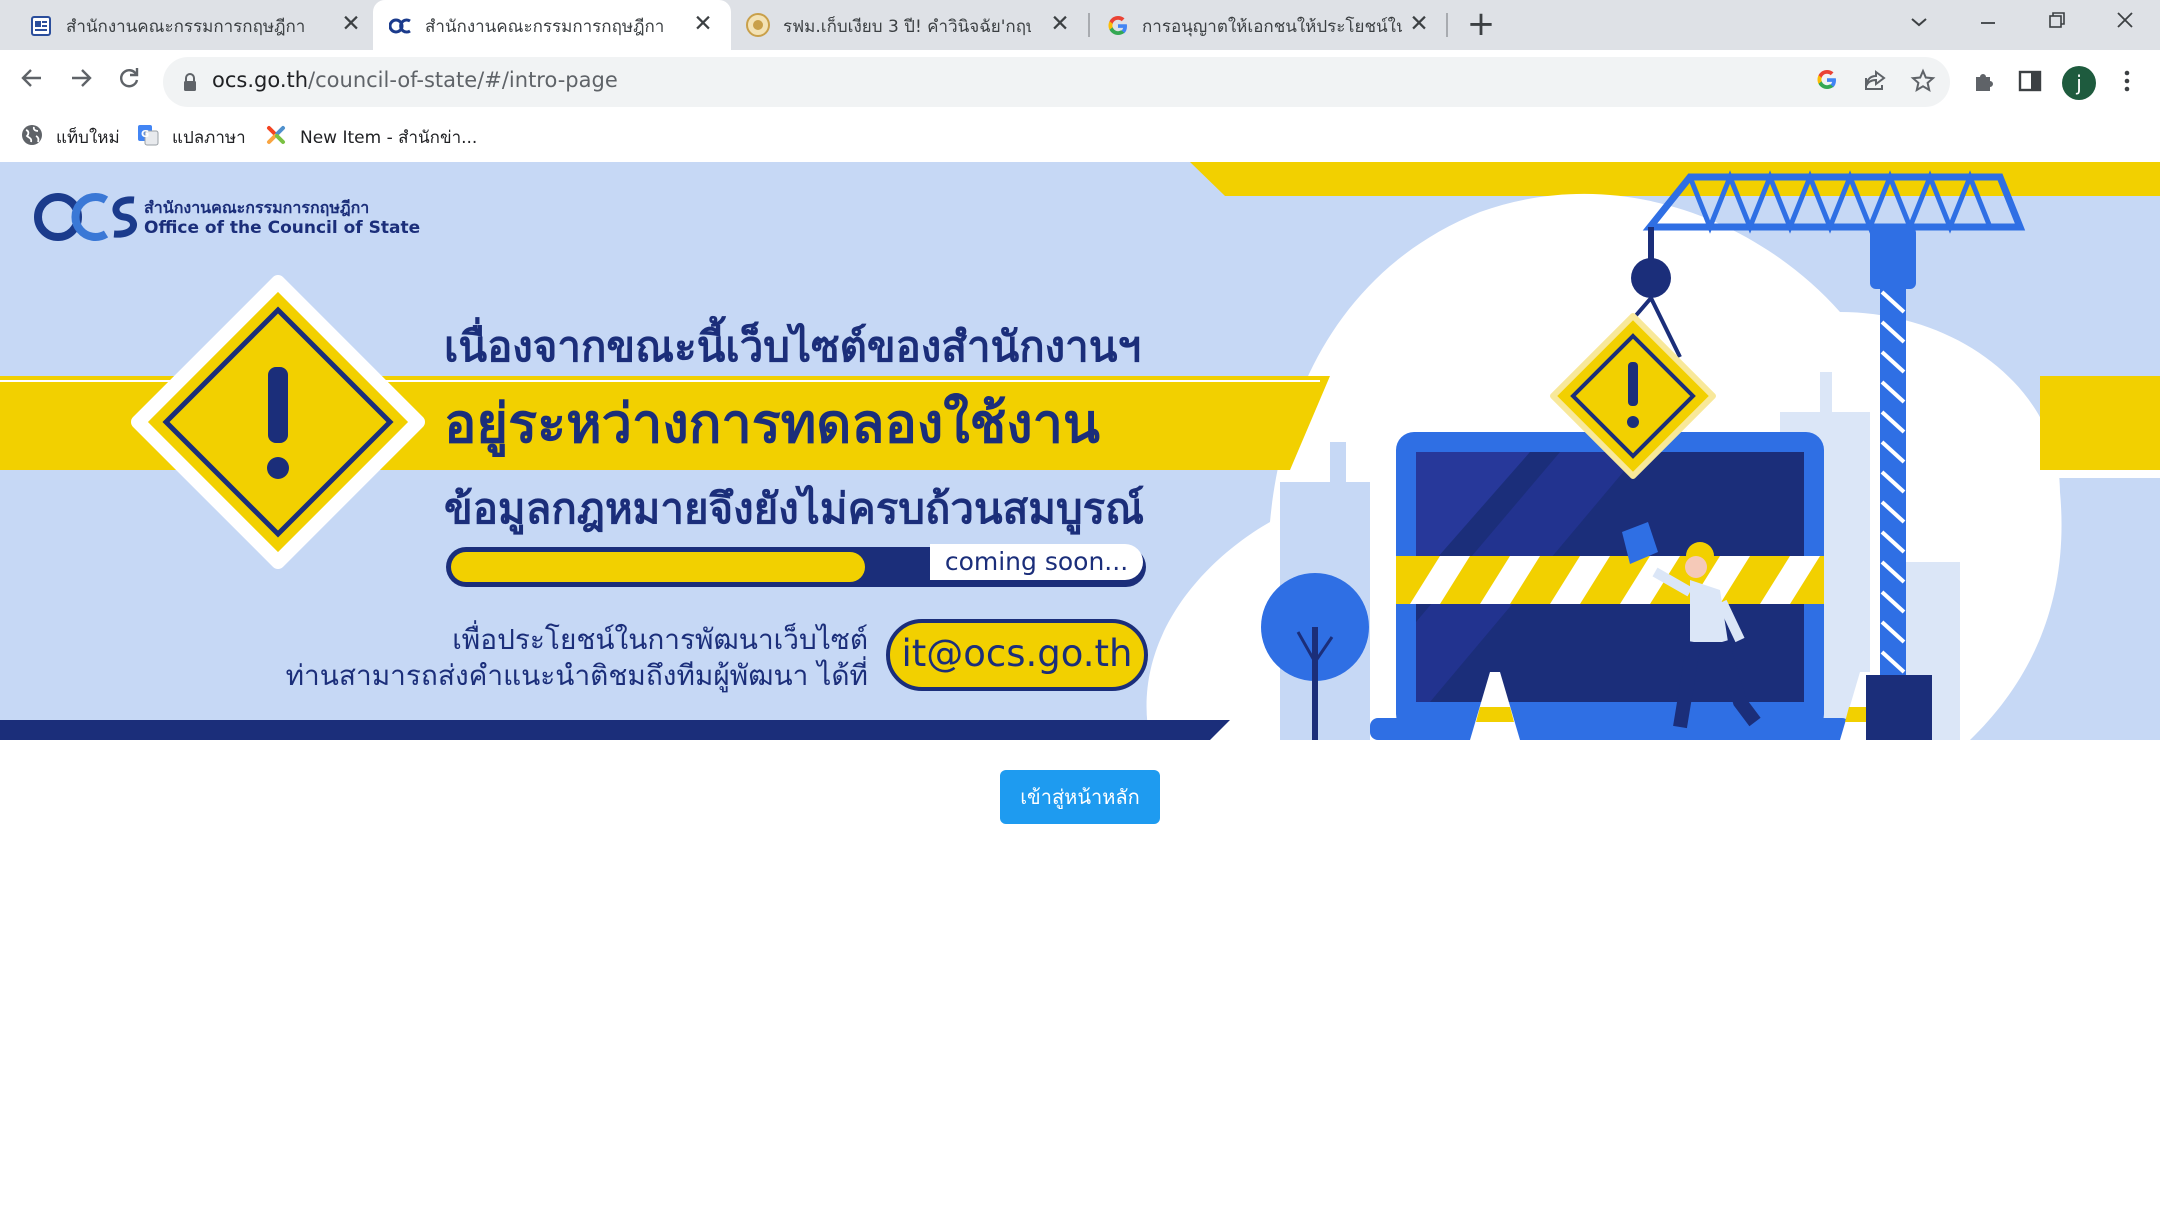 The image size is (2160, 1228). What do you see at coordinates (41, 26) in the screenshot?
I see `ocs-doc-icon` at bounding box center [41, 26].